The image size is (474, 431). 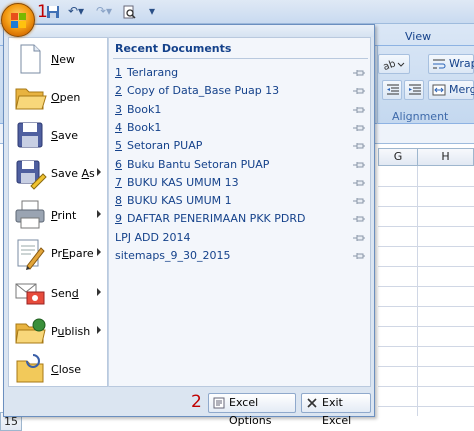 I want to click on new-document-icon, so click(x=30, y=59).